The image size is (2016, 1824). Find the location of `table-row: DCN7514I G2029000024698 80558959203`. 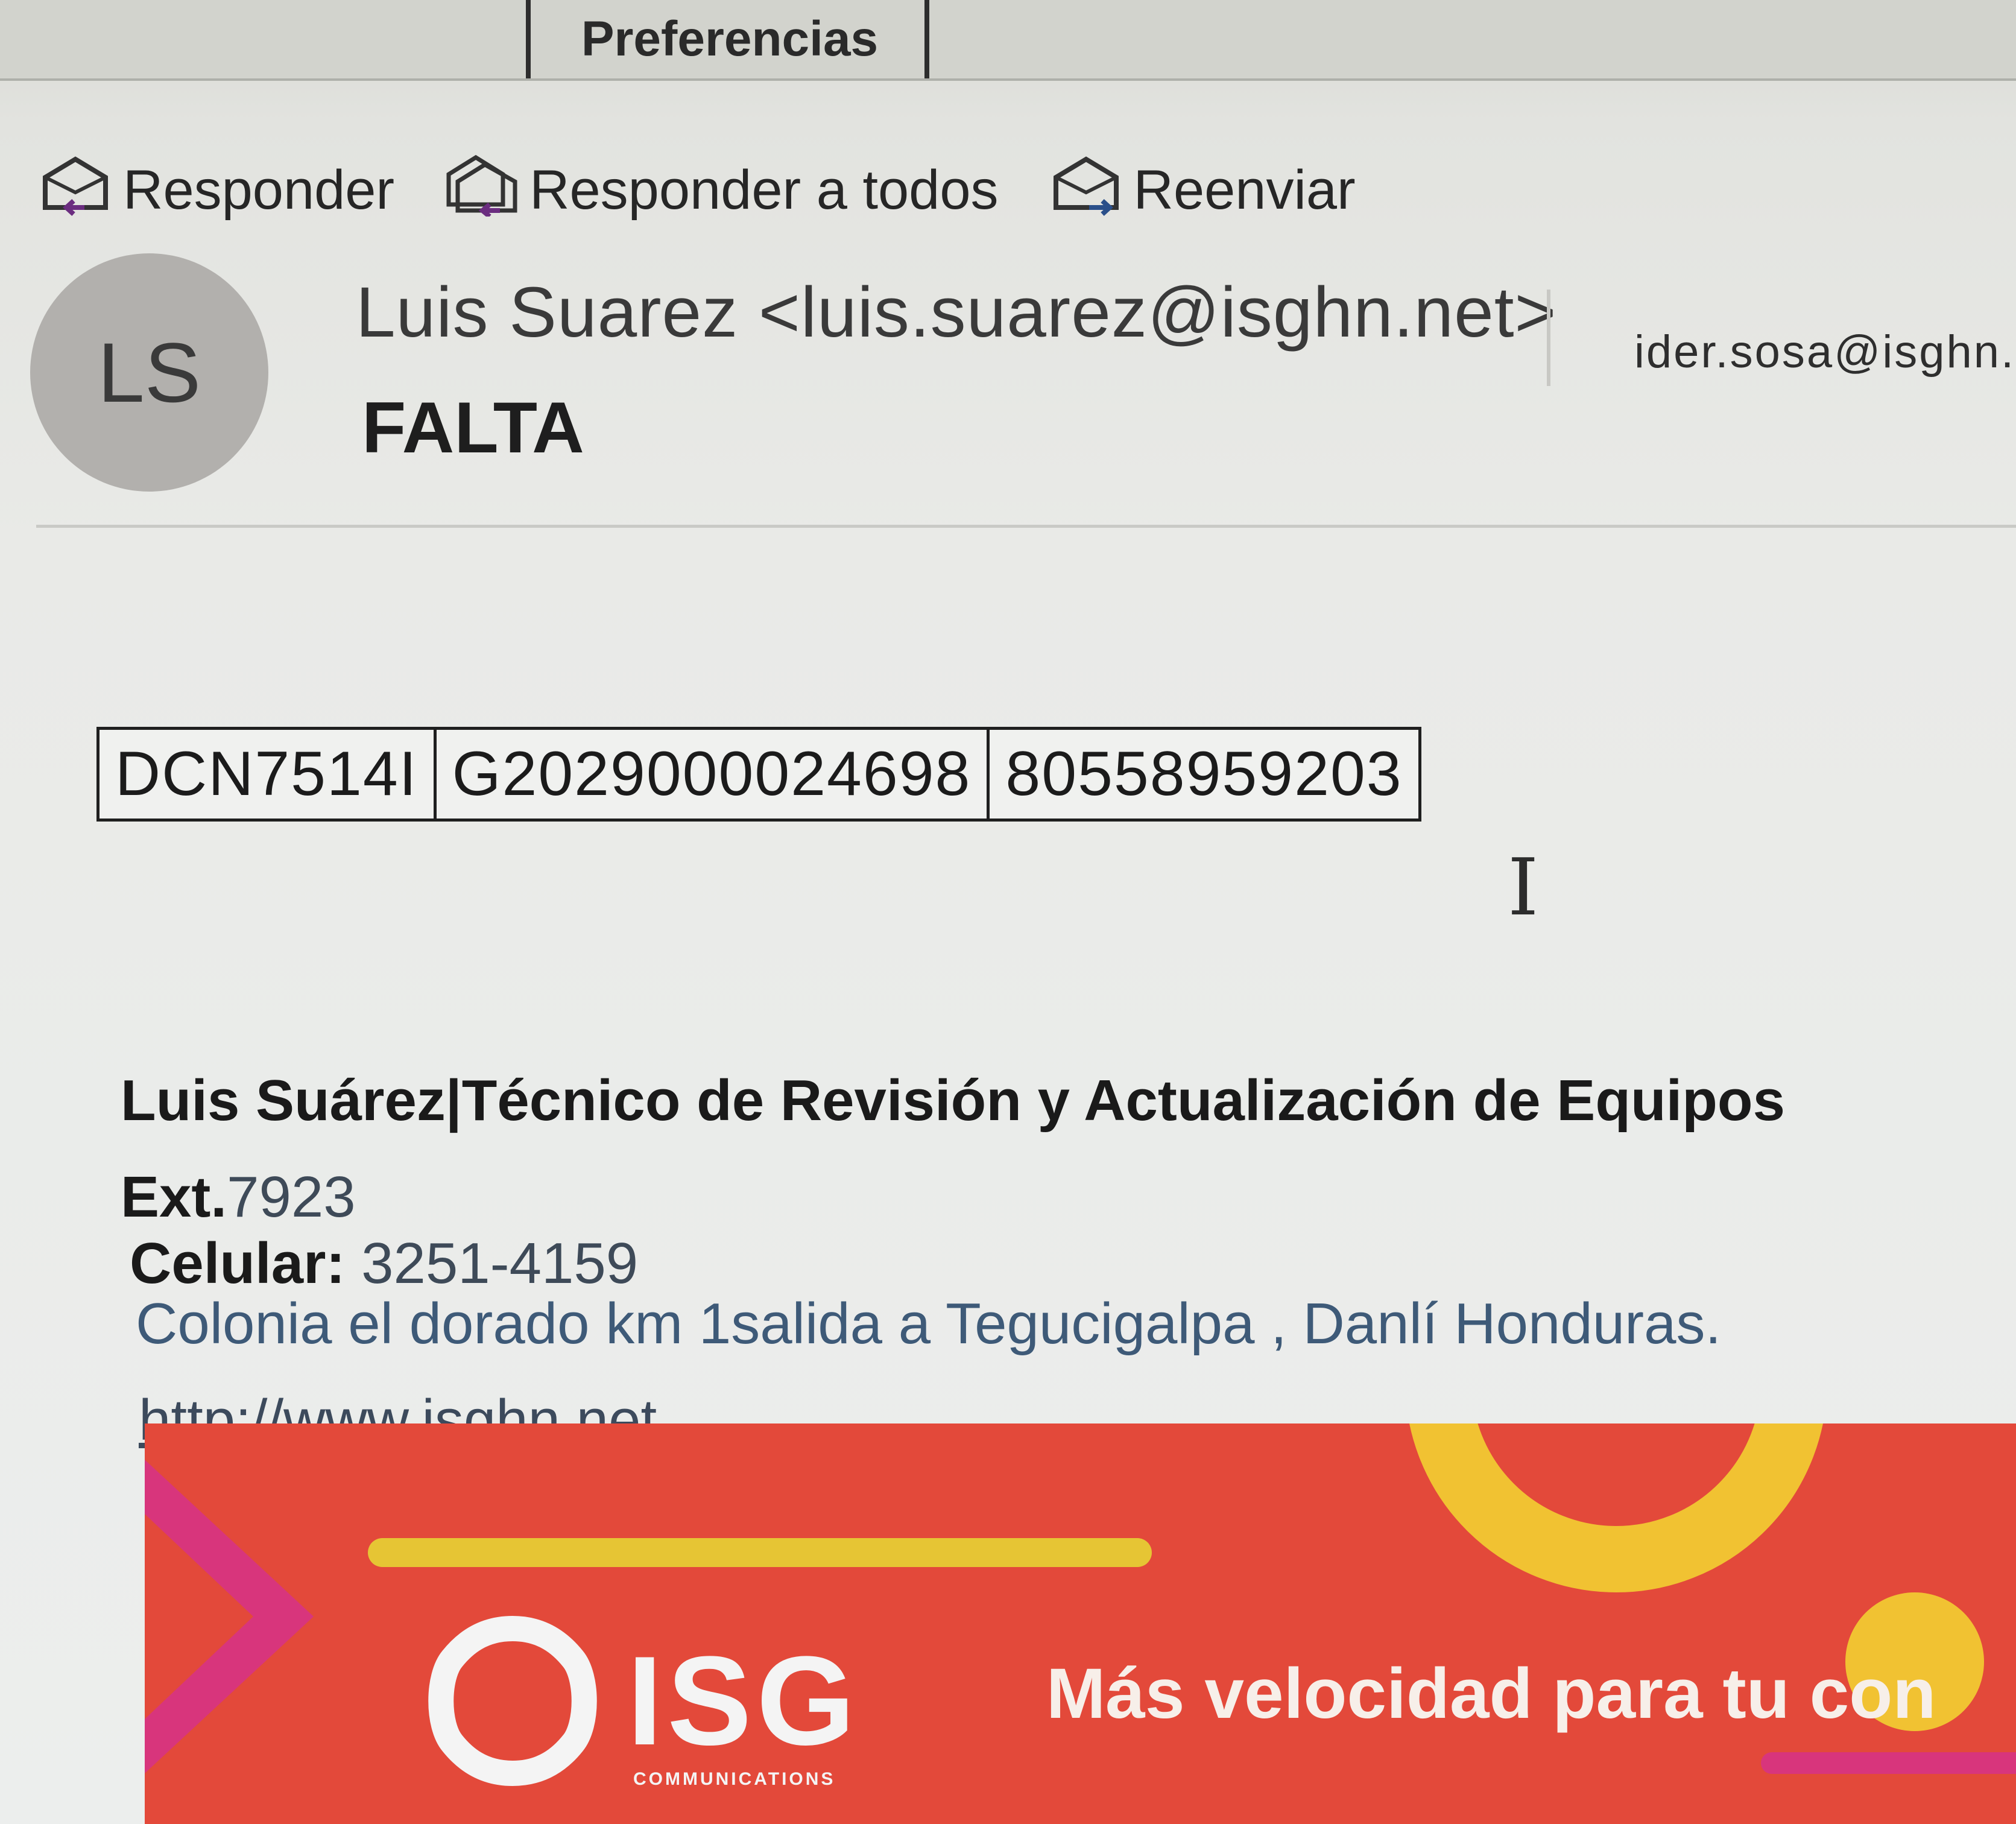

table-row: DCN7514I G2029000024698 80558959203 is located at coordinates (758, 774).